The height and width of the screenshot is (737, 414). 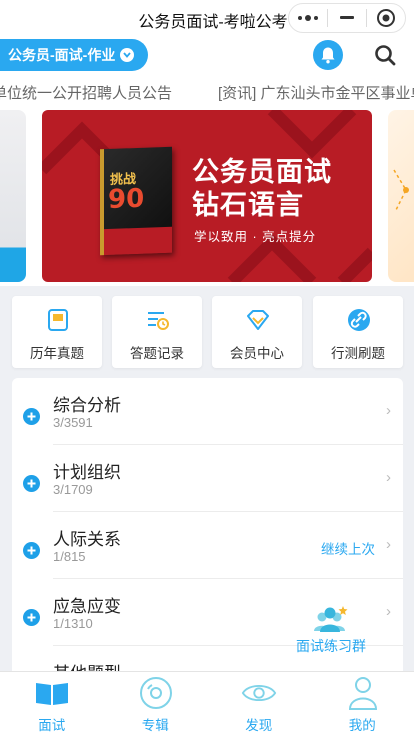 I want to click on quick-link-xingce-practice: 行测刷题, so click(x=358, y=332).